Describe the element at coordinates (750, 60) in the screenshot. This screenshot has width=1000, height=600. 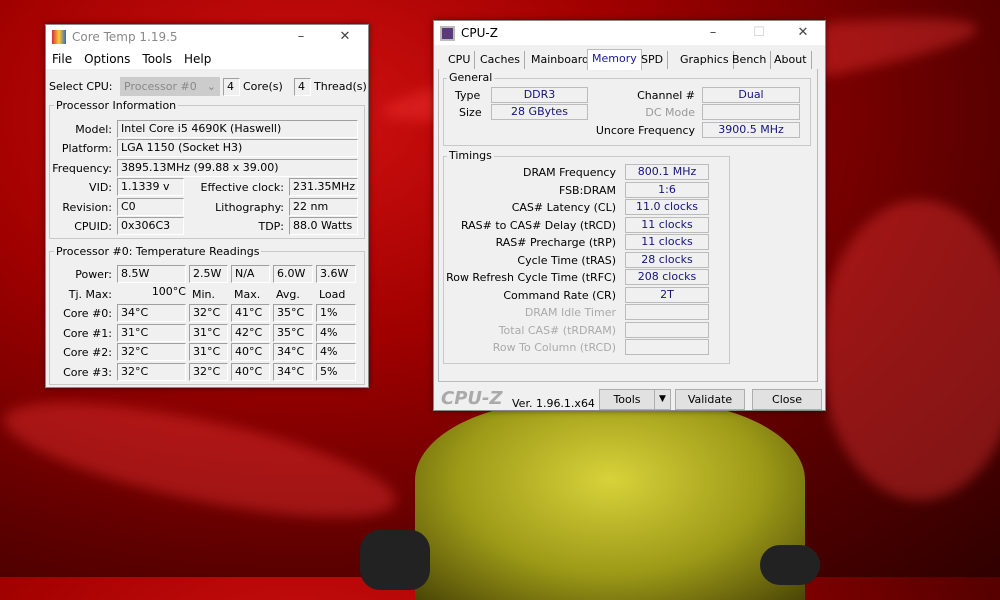
I see `tab-bench: Bench` at that location.